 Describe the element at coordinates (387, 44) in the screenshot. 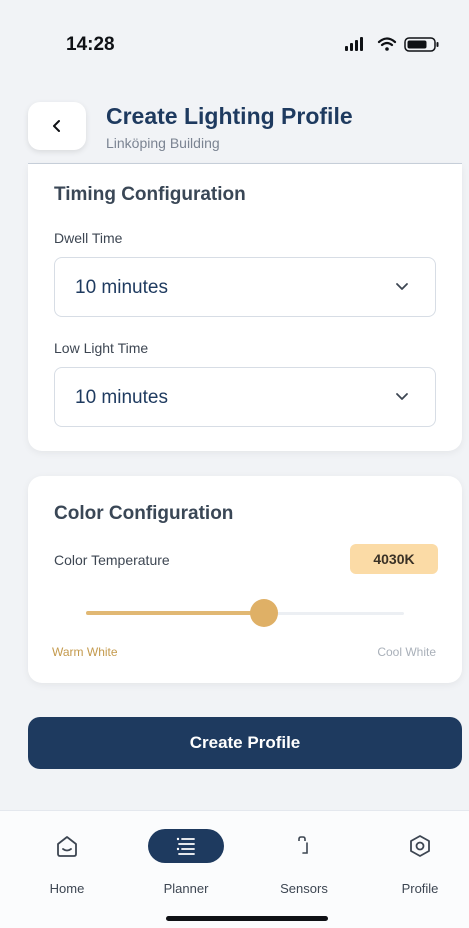

I see `wifi-icon` at that location.